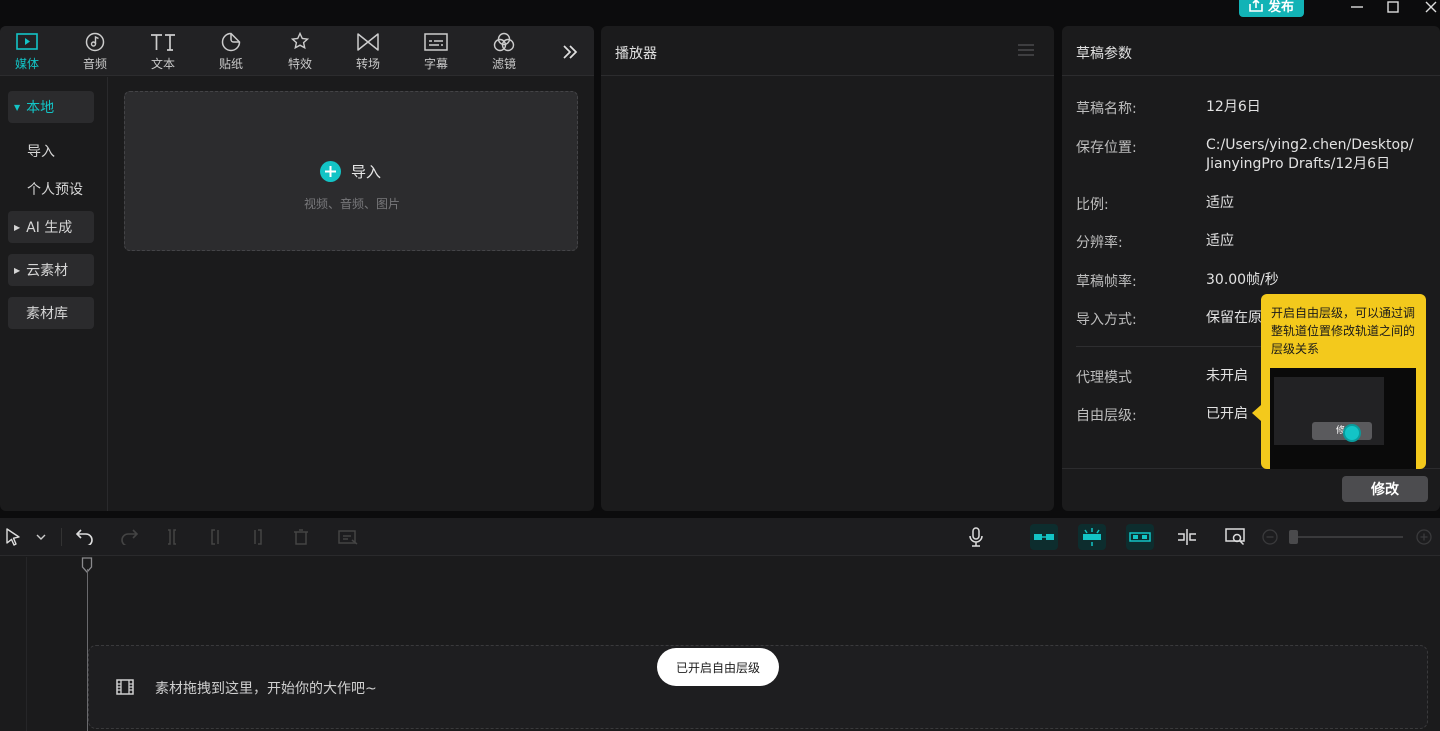 The width and height of the screenshot is (1440, 731). What do you see at coordinates (41, 151) in the screenshot?
I see `sidebar-item-import: 导入` at bounding box center [41, 151].